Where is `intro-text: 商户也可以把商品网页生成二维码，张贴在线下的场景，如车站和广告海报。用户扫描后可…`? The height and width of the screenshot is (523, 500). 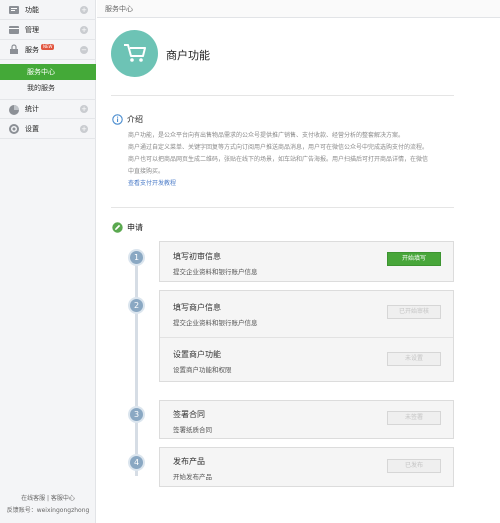
intro-text: 商户也可以把商品网页生成二维码，张贴在线下的场景，如车站和广告海报。用户扫描后可… is located at coordinates (278, 159).